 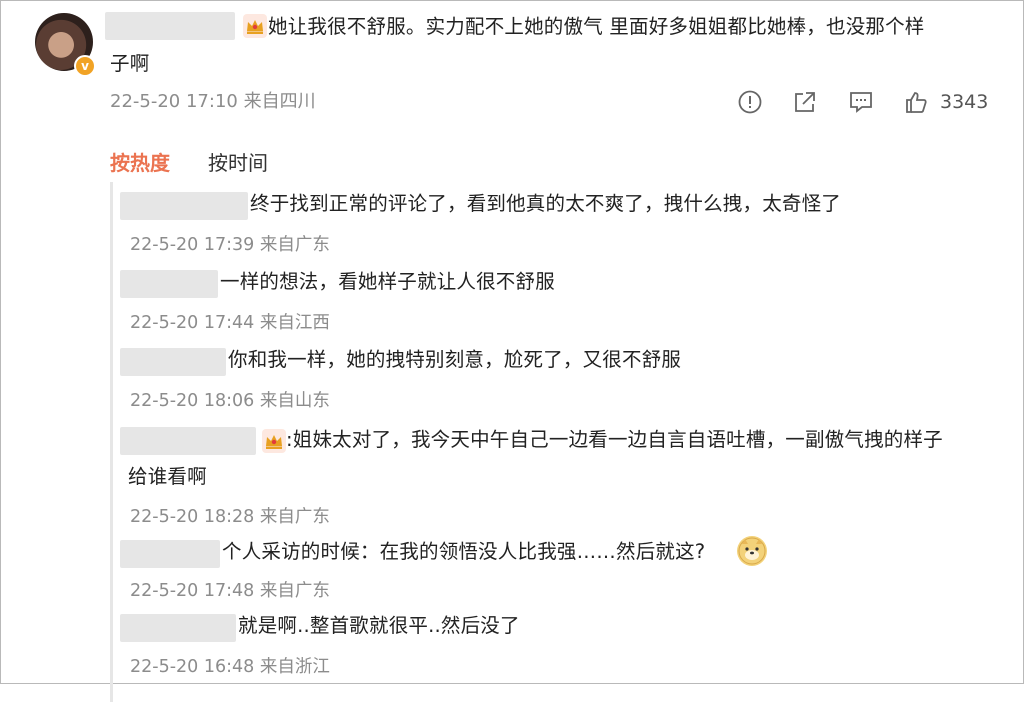 What do you see at coordinates (455, 359) in the screenshot?
I see `reply-text: 你和我一样，她的拽特别刻意，尬死了，又很不舒服` at bounding box center [455, 359].